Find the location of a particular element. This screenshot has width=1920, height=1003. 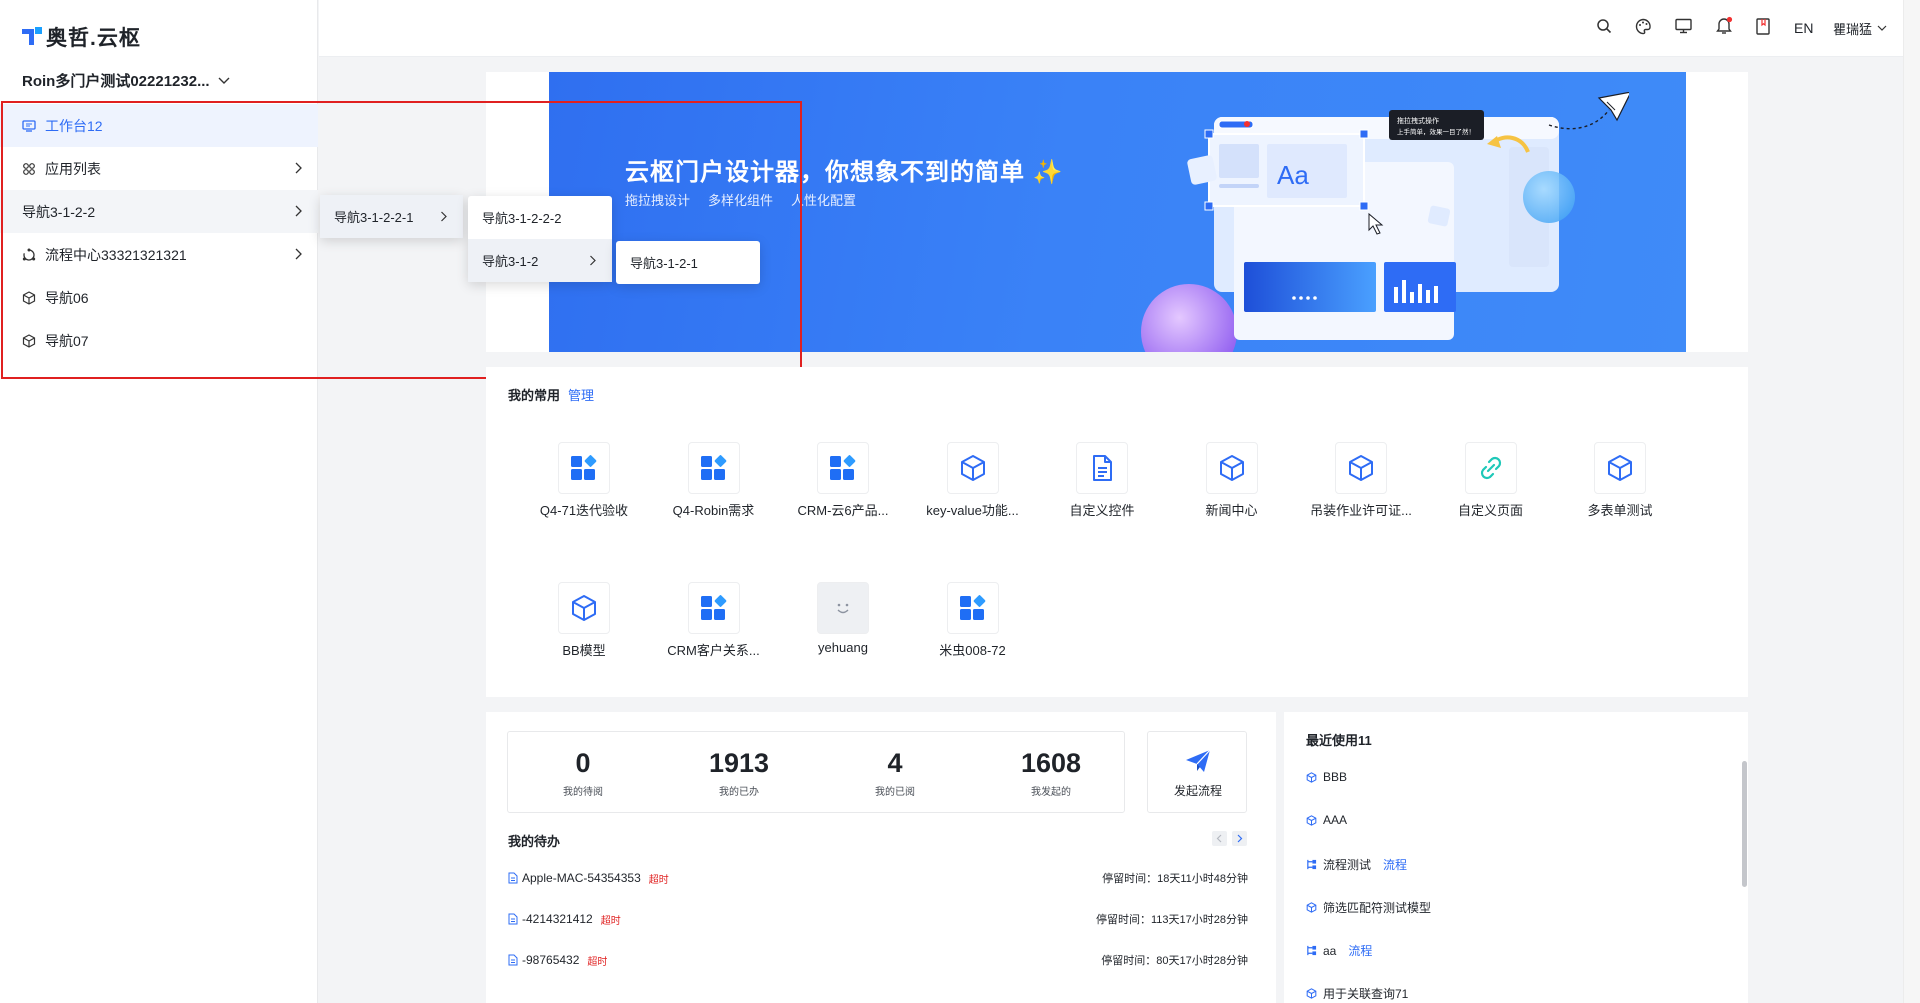

recent-item-name: AAA is located at coordinates (1335, 820).